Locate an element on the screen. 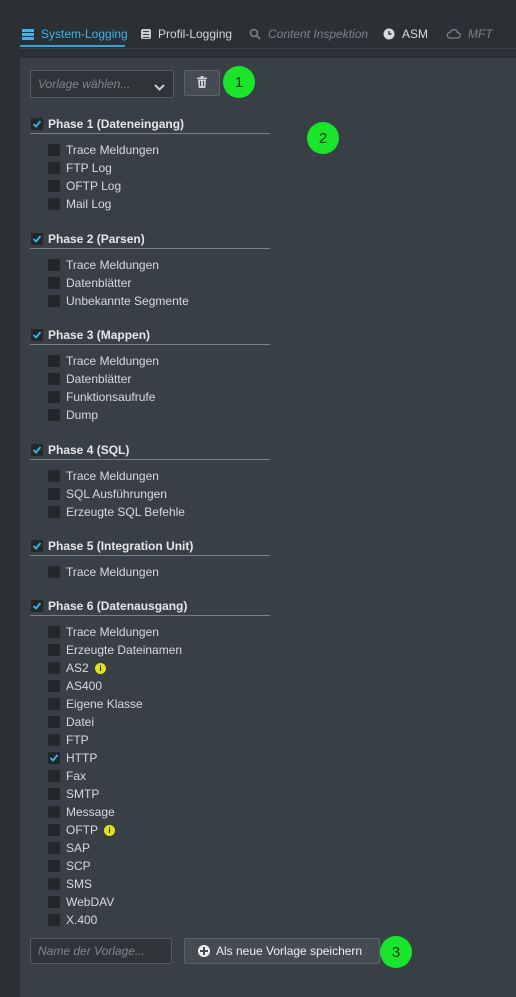  log-option-label: Datei is located at coordinates (80, 722).